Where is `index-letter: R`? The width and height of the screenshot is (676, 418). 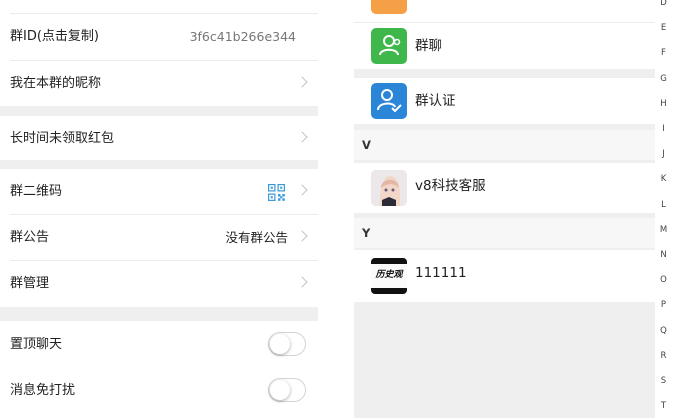
index-letter: R is located at coordinates (663, 356).